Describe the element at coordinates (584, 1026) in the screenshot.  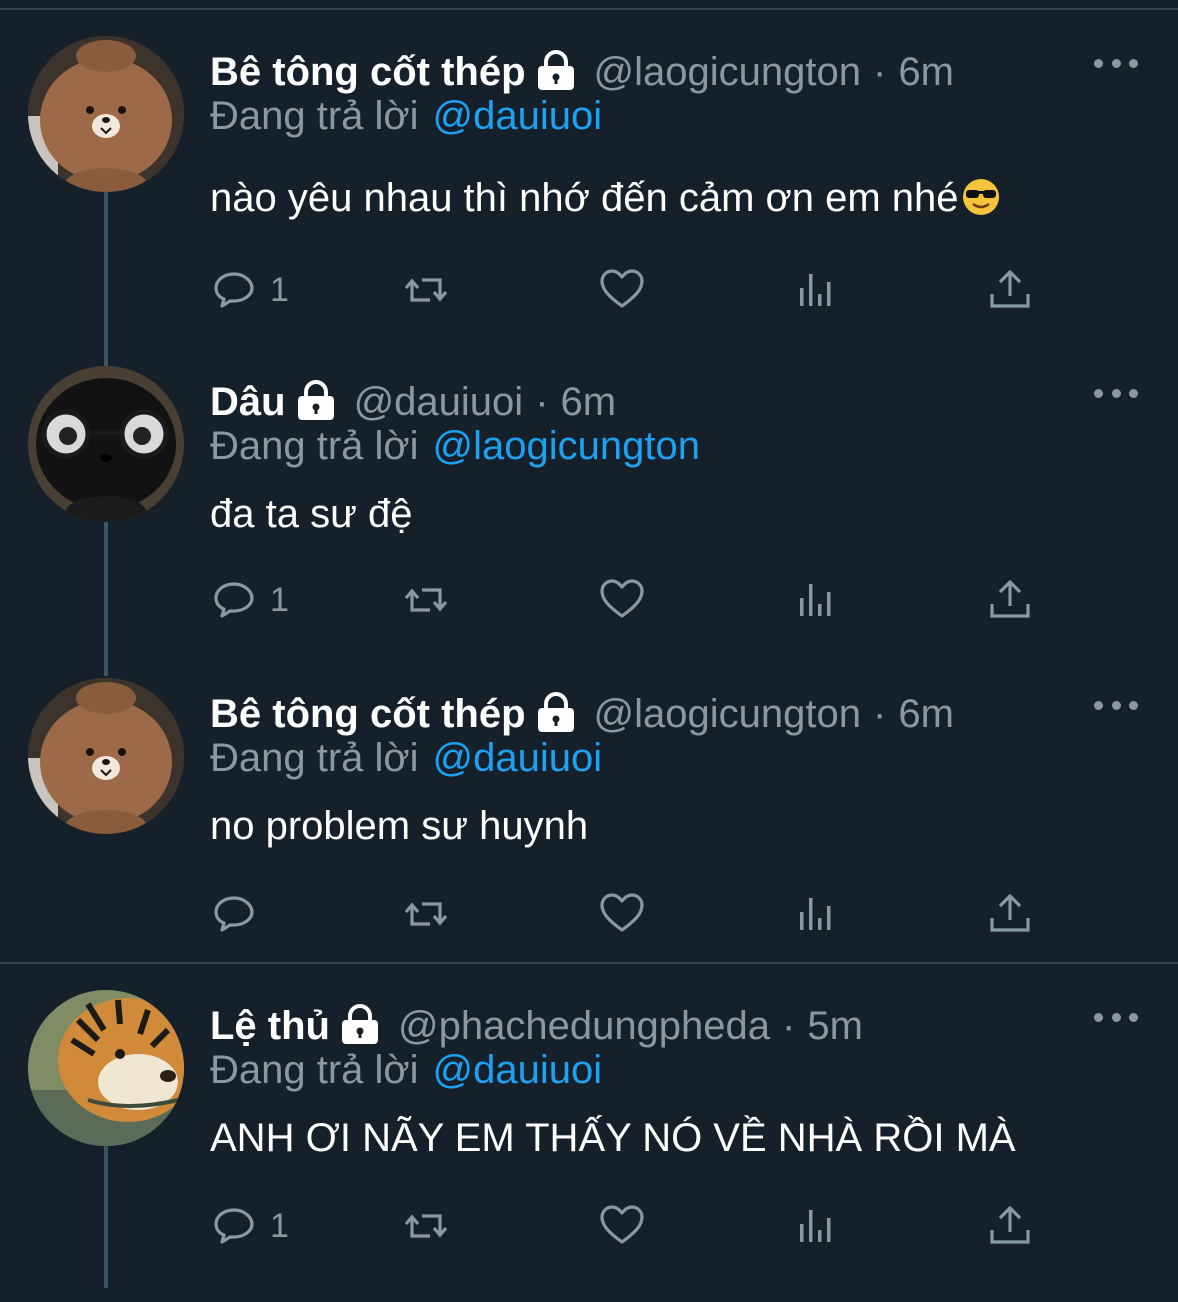
I see `user-handle: @phachedungpheda` at that location.